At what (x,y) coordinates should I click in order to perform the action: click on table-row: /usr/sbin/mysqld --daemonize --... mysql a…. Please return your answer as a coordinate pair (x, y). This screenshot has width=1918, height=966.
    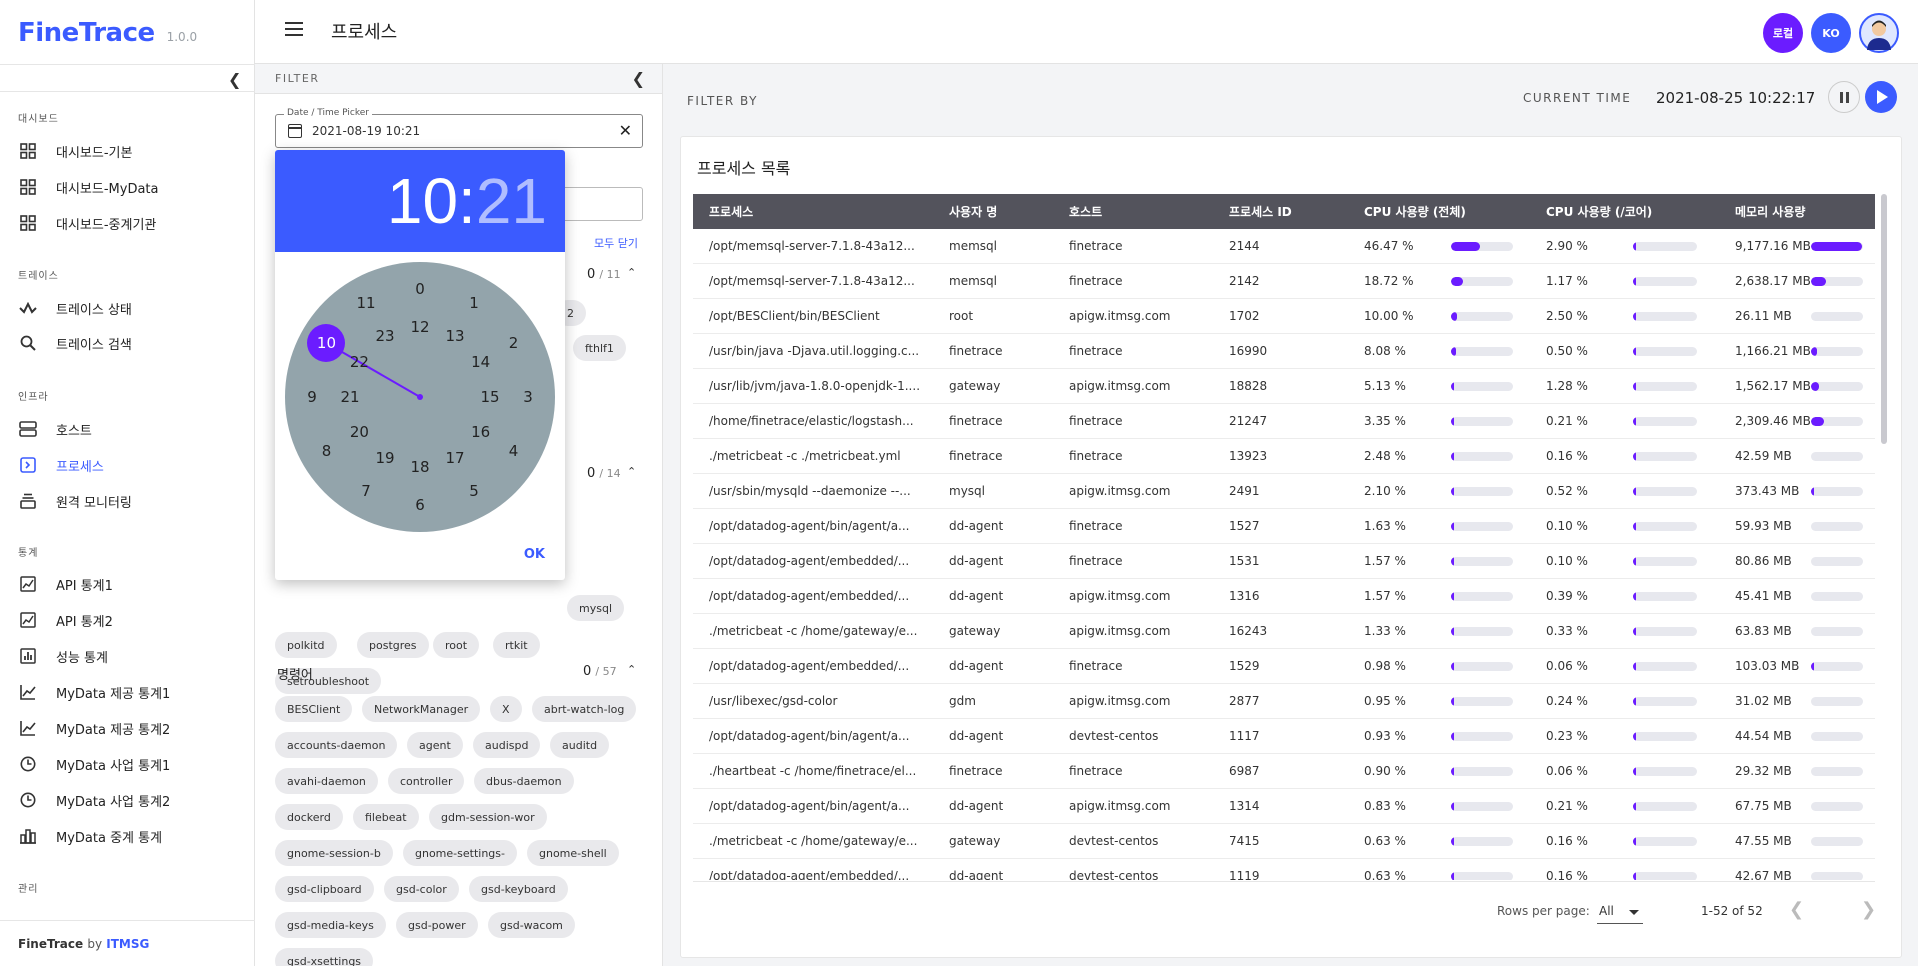
    Looking at the image, I should click on (1284, 491).